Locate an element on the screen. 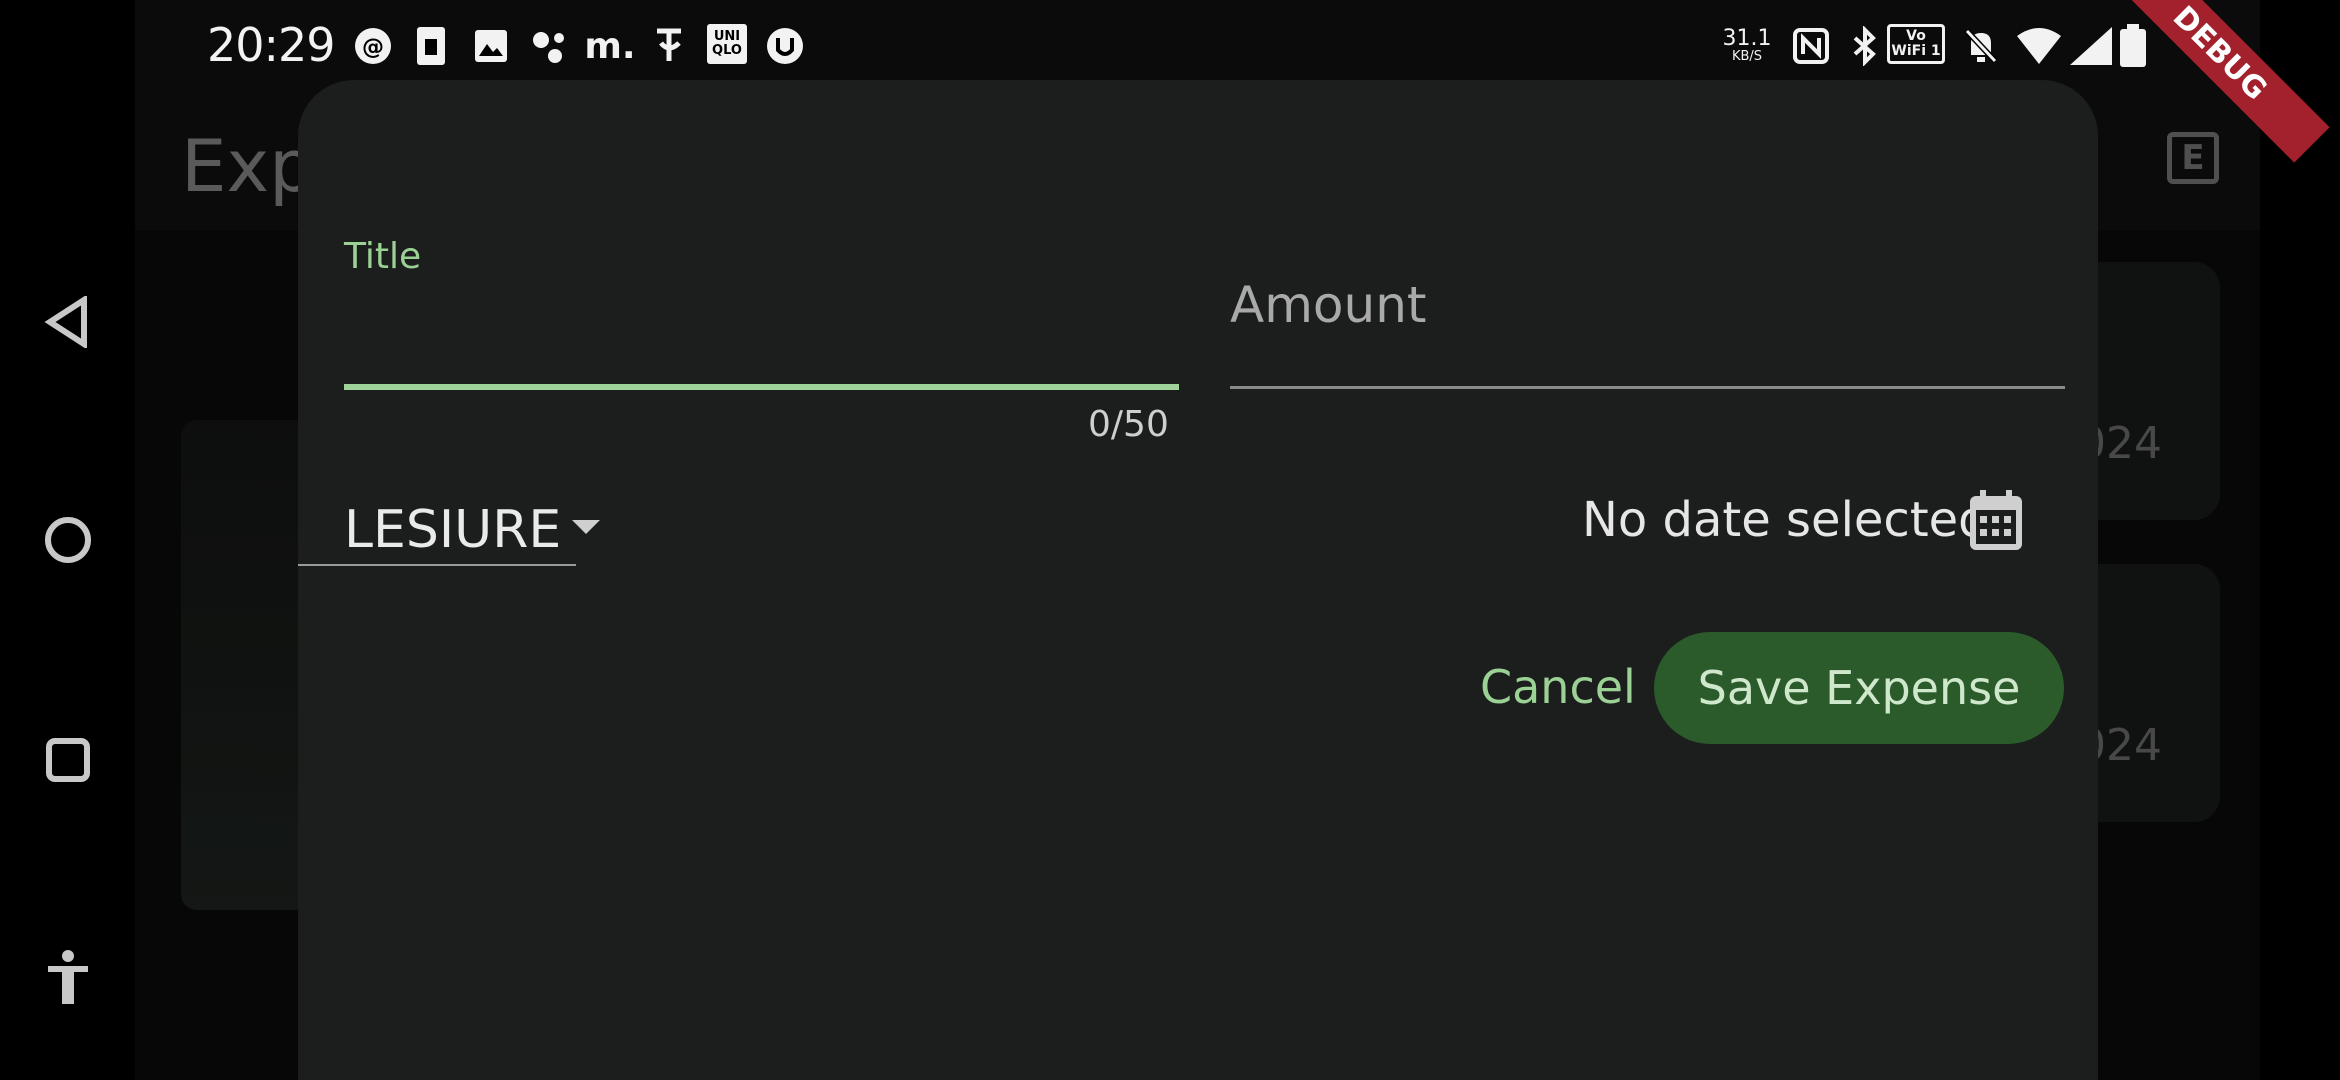  net-speed-indicator: 31.1 KB/S is located at coordinates (1747, 46).